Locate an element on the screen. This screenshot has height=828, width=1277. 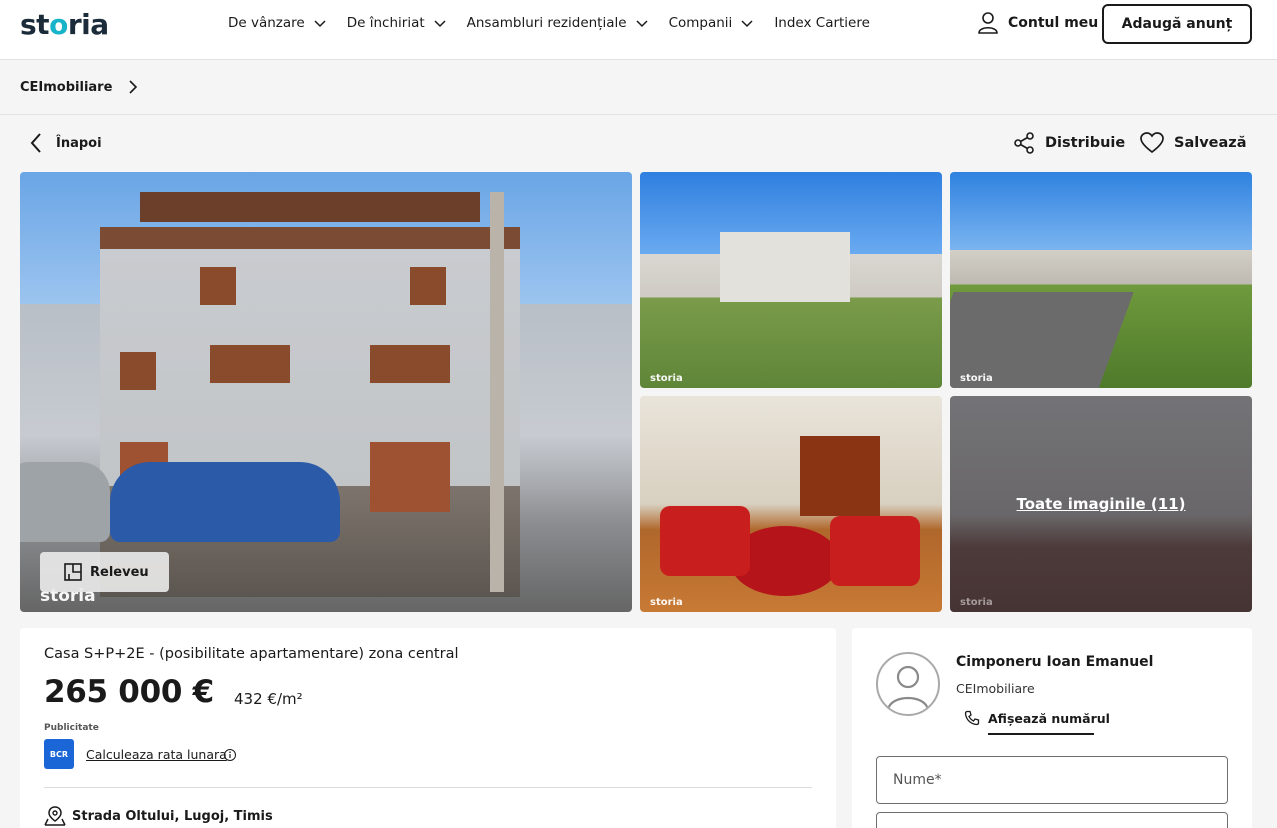
agency-name: CEImobiliare is located at coordinates (995, 688).